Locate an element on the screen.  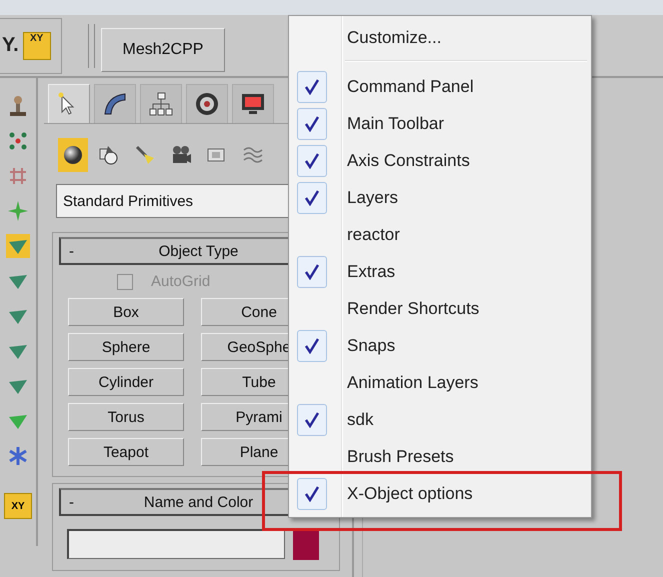
category-button is located at coordinates (73, 155).